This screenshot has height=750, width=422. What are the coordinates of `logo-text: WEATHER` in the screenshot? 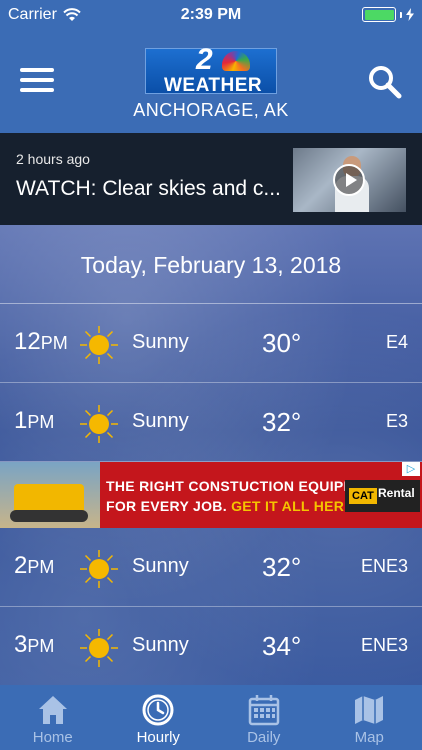 It's located at (213, 85).